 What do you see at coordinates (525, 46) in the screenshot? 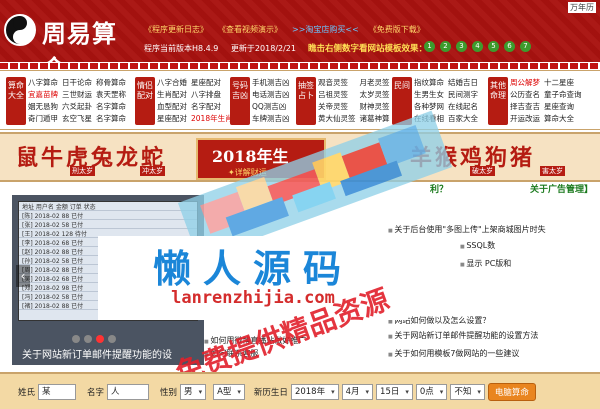
I see `template-7-button: 7` at bounding box center [525, 46].